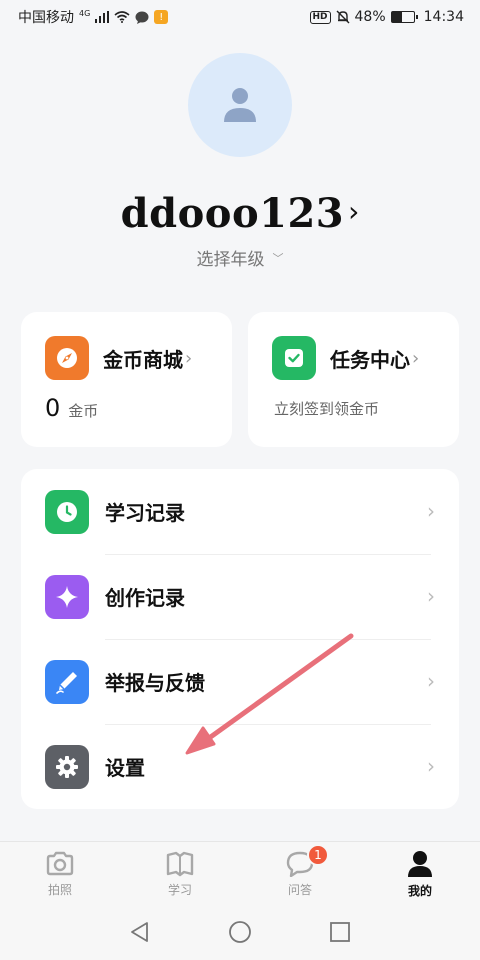  I want to click on battery-percent-label: 48%, so click(370, 17).